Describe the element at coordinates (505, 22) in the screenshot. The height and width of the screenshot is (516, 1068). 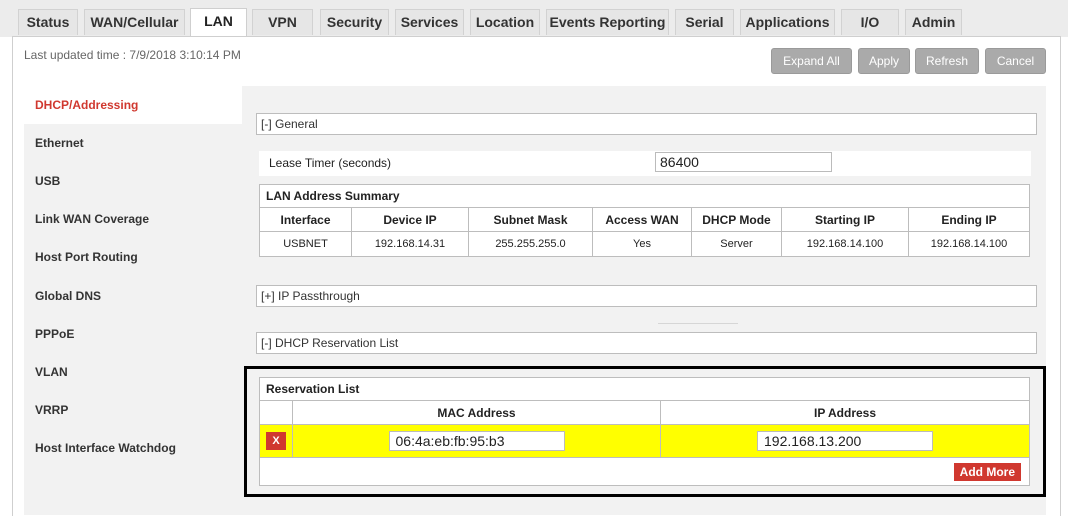
I see `tab-location: Location` at that location.